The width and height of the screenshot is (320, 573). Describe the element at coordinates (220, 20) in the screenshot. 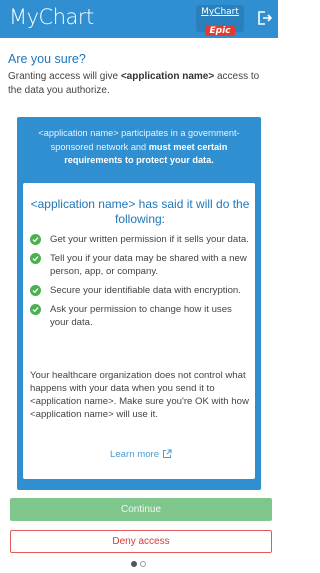

I see `mychart-epic-badge: MyChart Epic` at that location.